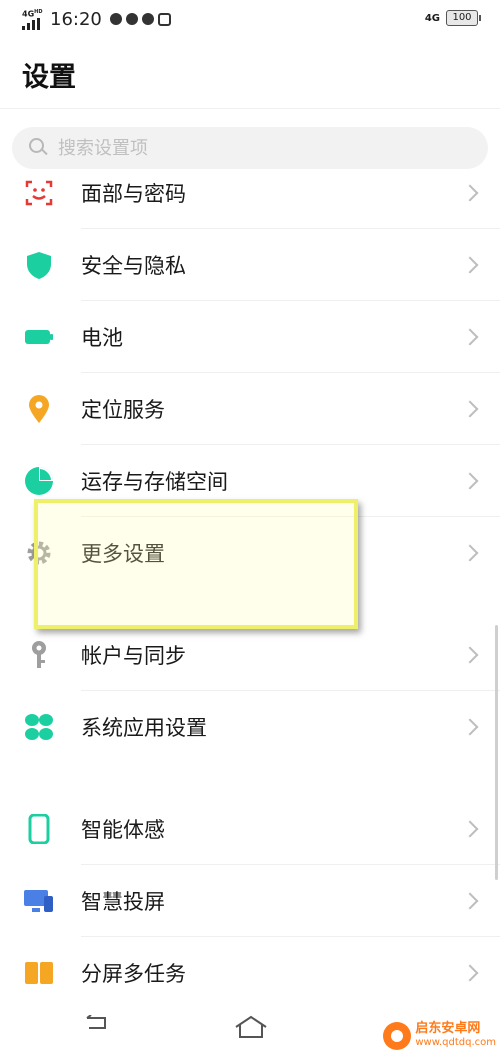 Image resolution: width=500 pixels, height=1056 pixels. What do you see at coordinates (448, 1028) in the screenshot?
I see `watermark-name: 启东安卓网` at bounding box center [448, 1028].